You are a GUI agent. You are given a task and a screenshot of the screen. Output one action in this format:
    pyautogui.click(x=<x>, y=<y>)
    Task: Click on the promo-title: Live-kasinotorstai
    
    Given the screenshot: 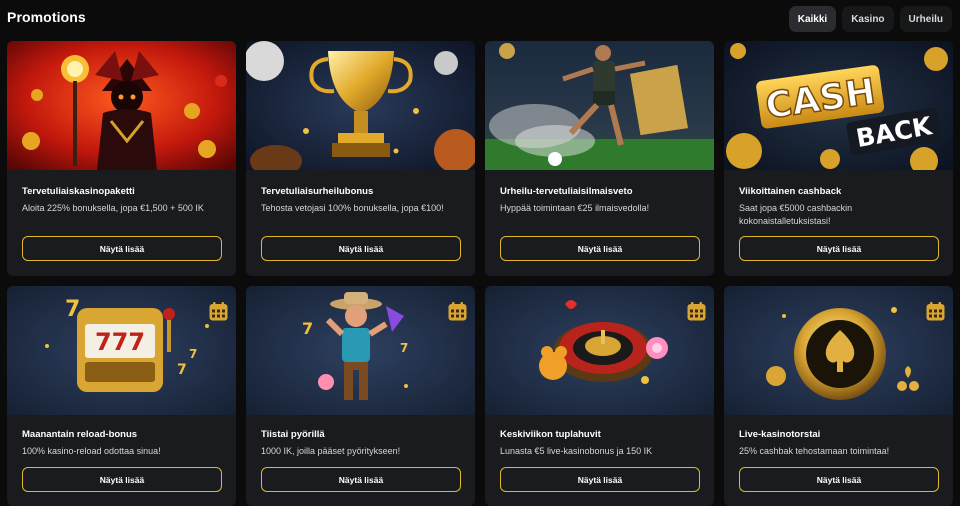 What is the action you would take?
    pyautogui.click(x=780, y=434)
    